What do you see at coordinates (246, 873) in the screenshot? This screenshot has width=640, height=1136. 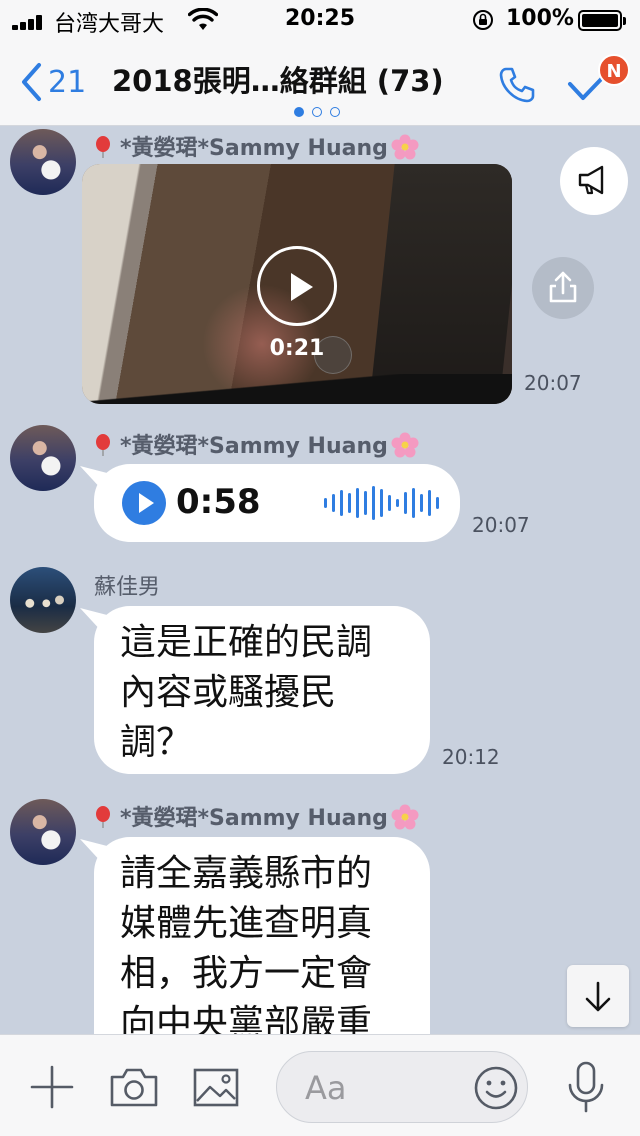 I see `message-line: 請全嘉義縣市的` at bounding box center [246, 873].